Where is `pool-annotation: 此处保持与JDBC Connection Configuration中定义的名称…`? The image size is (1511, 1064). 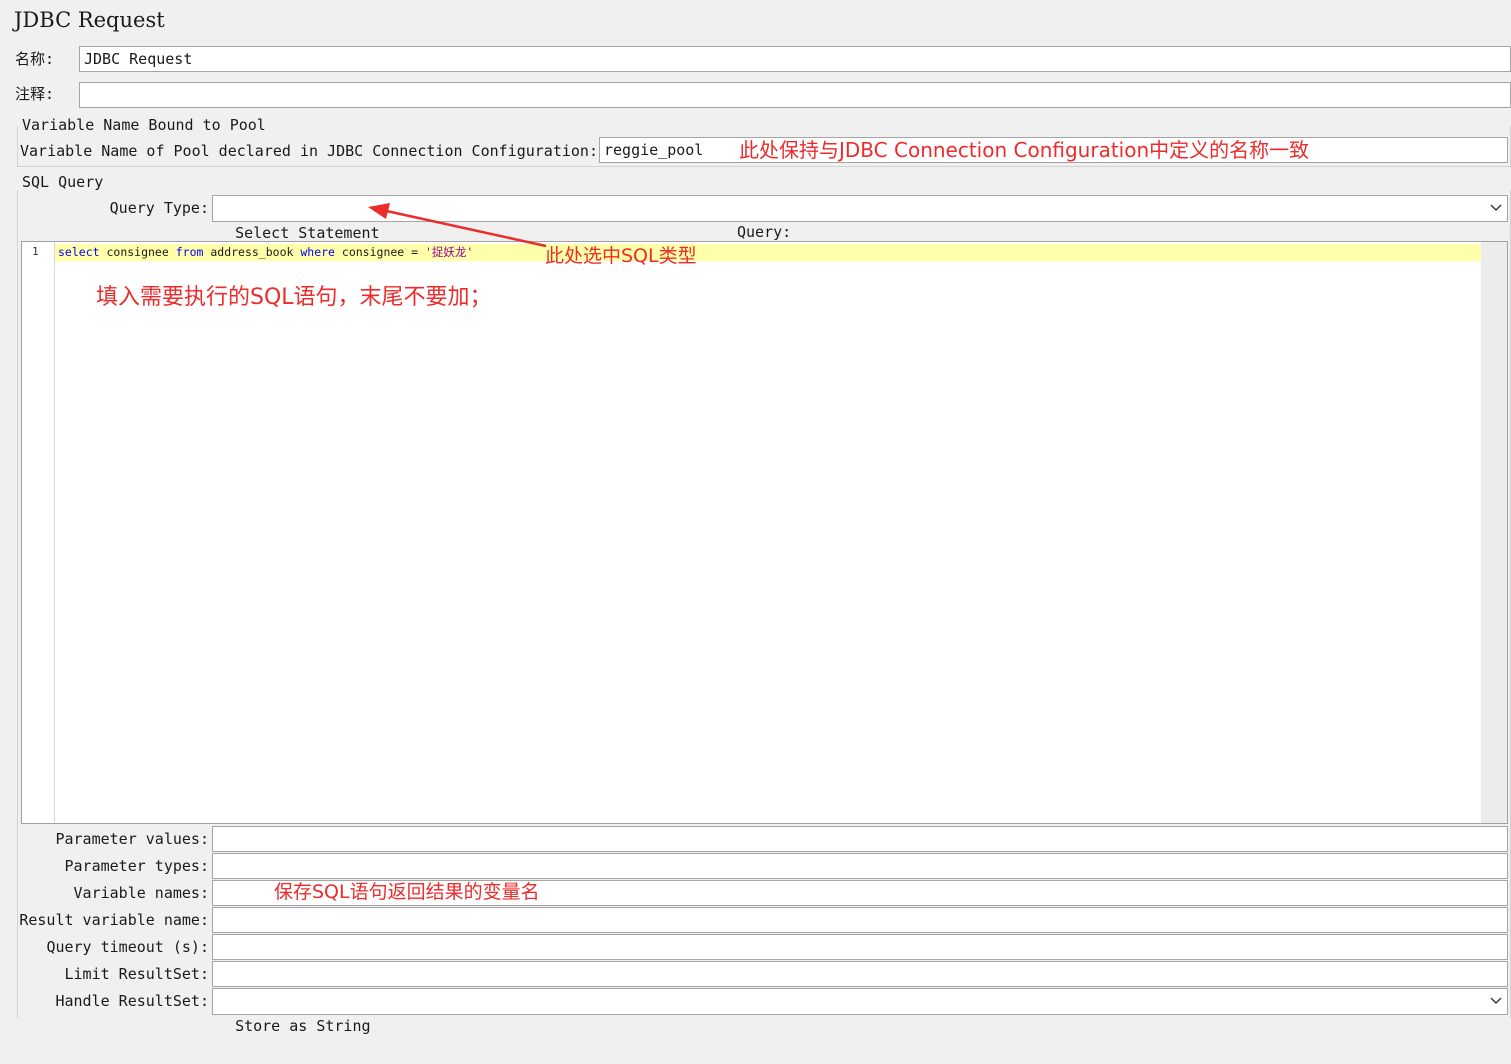
pool-annotation: 此处保持与JDBC Connection Configuration中定义的名称… is located at coordinates (1024, 150).